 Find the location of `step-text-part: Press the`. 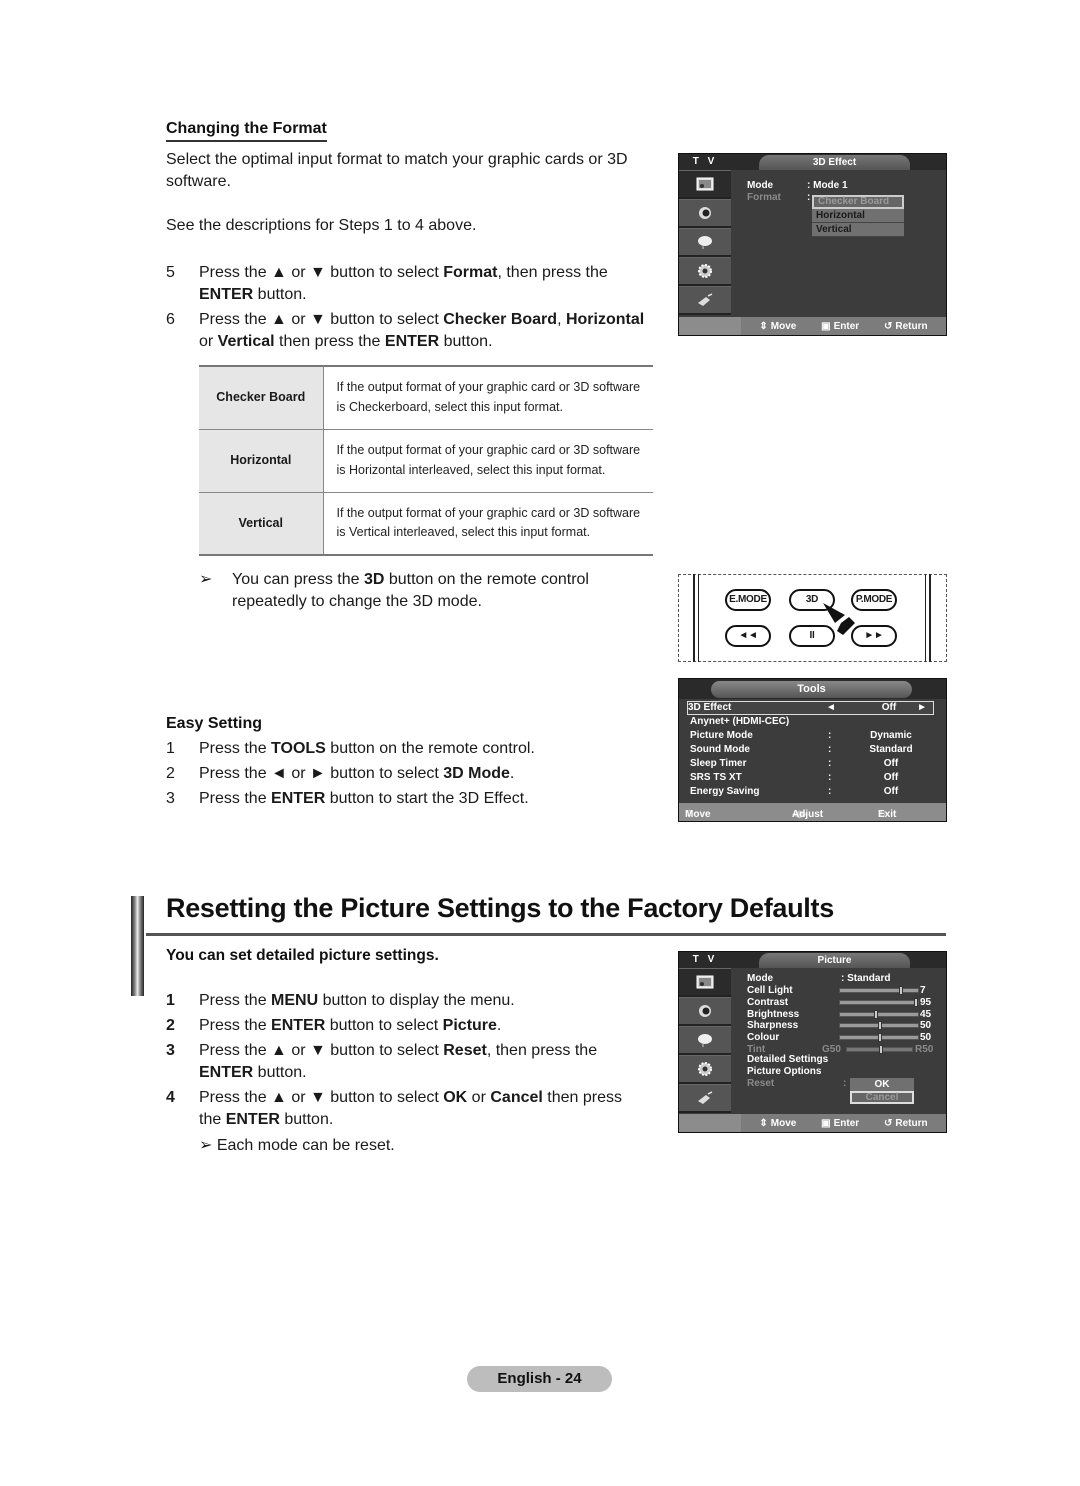

step-text-part: Press the is located at coordinates (235, 1000).